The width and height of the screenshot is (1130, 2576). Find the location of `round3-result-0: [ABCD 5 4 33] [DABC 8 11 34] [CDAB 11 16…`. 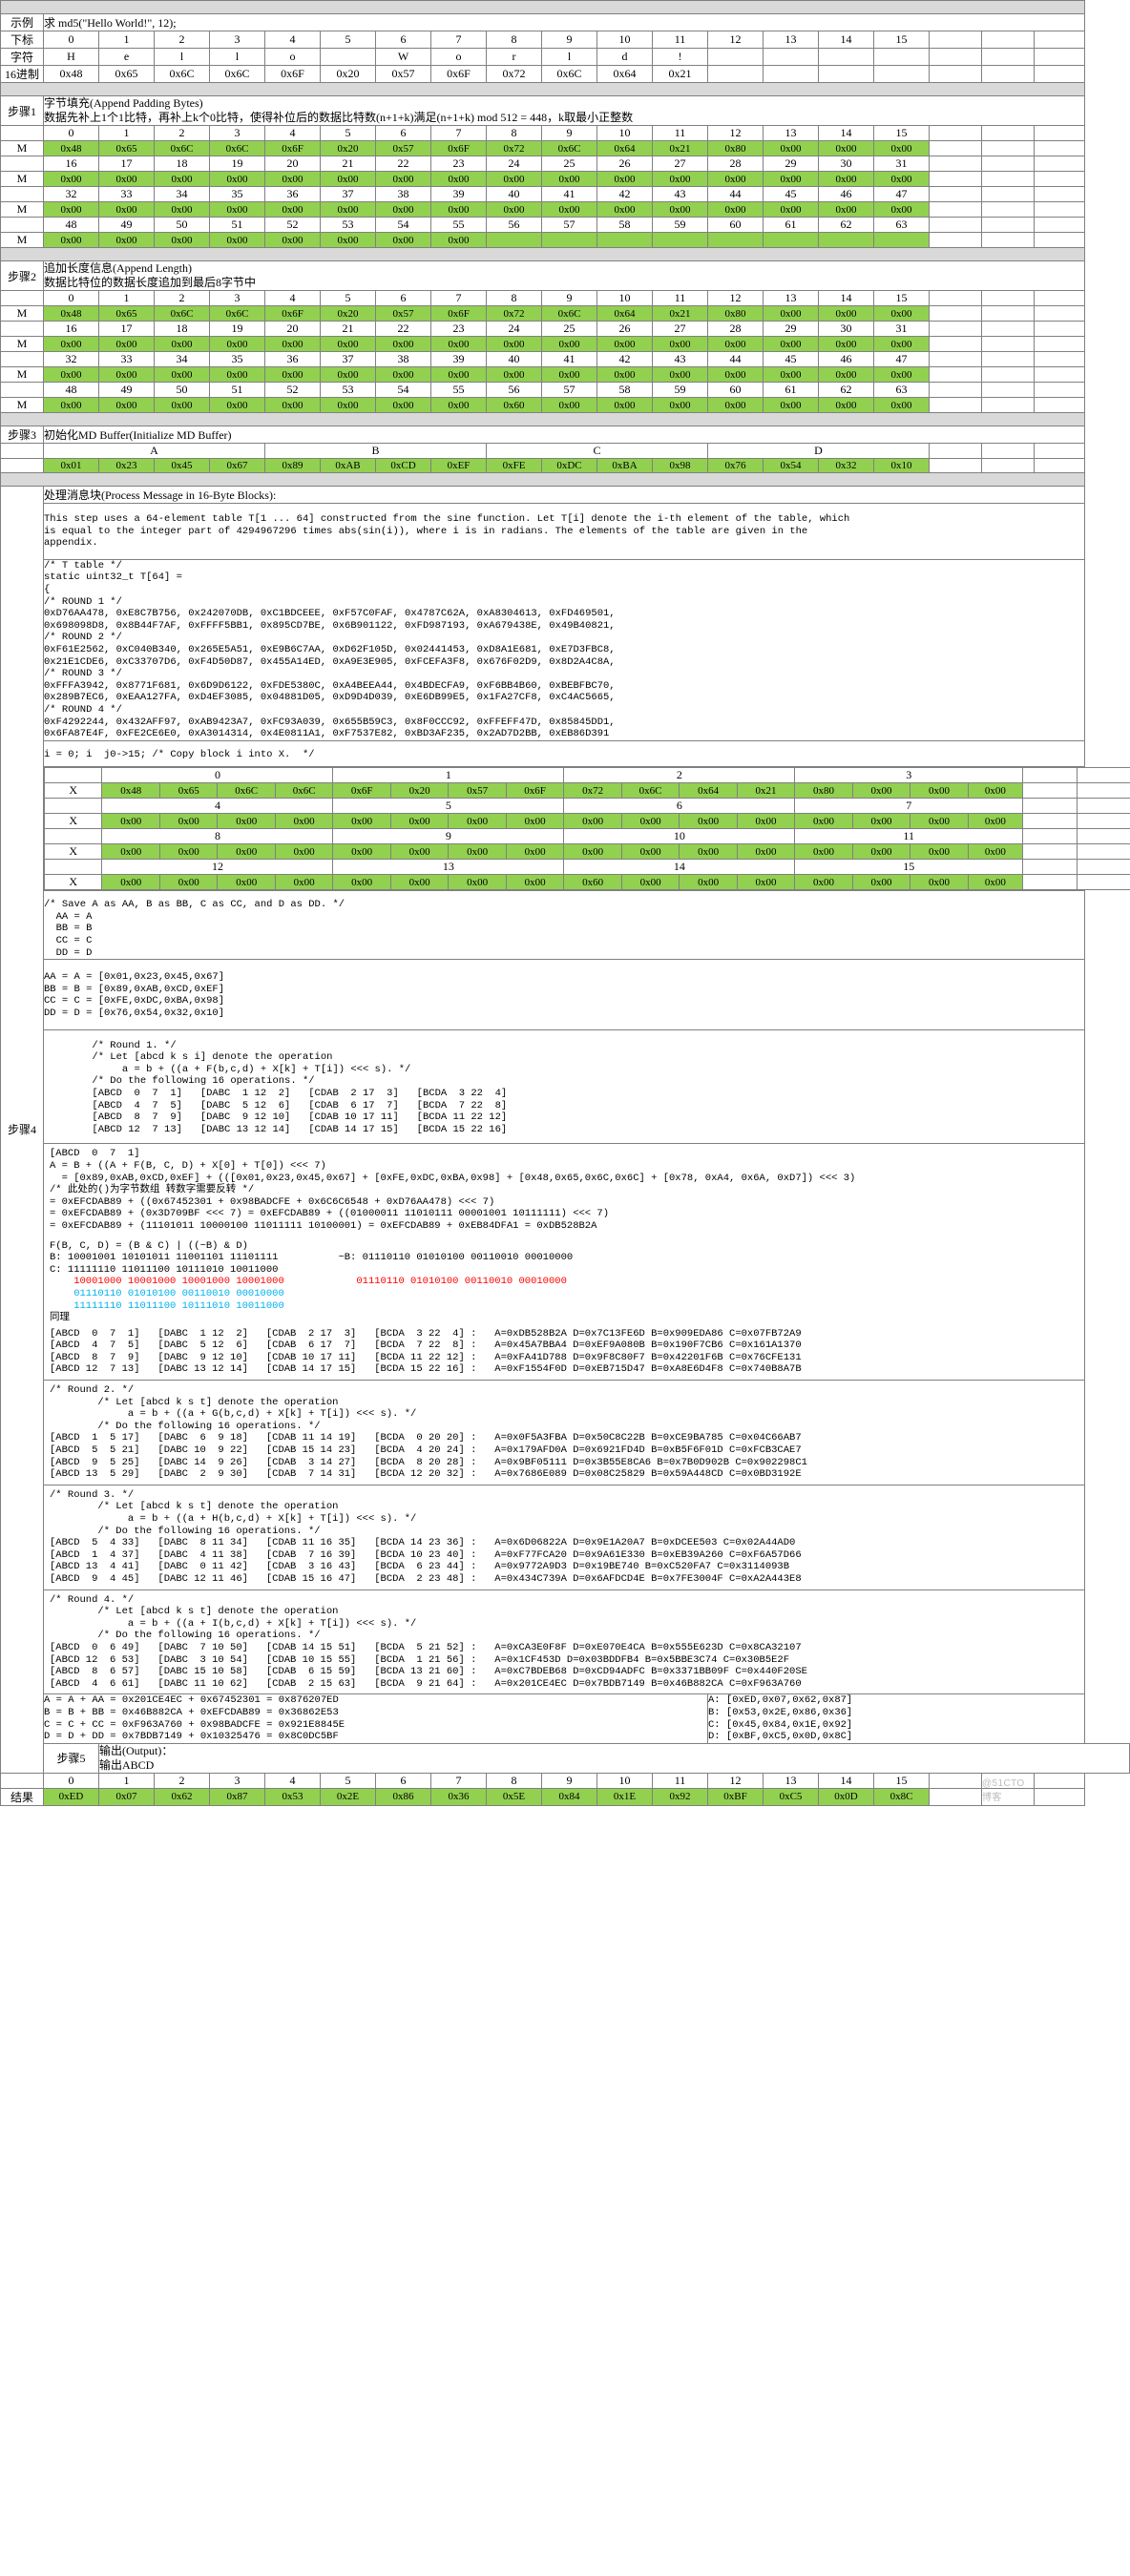

round3-result-0: [ABCD 5 4 33] [DABC 8 11 34] [CDAB 11 16… is located at coordinates (423, 1543).